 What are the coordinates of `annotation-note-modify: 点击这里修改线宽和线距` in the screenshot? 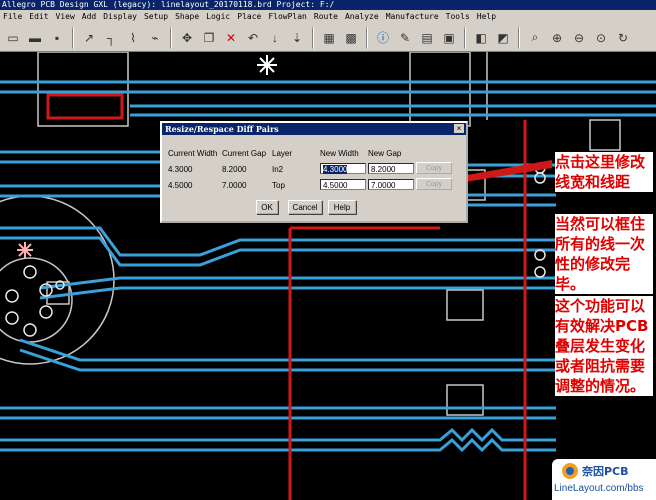 It's located at (604, 172).